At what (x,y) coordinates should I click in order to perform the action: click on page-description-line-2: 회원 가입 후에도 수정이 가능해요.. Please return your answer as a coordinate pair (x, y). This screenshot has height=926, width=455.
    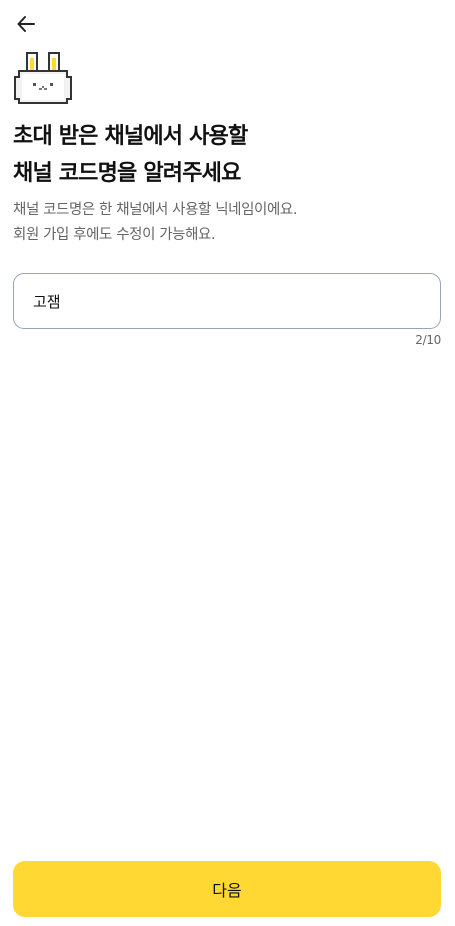
    Looking at the image, I should click on (114, 235).